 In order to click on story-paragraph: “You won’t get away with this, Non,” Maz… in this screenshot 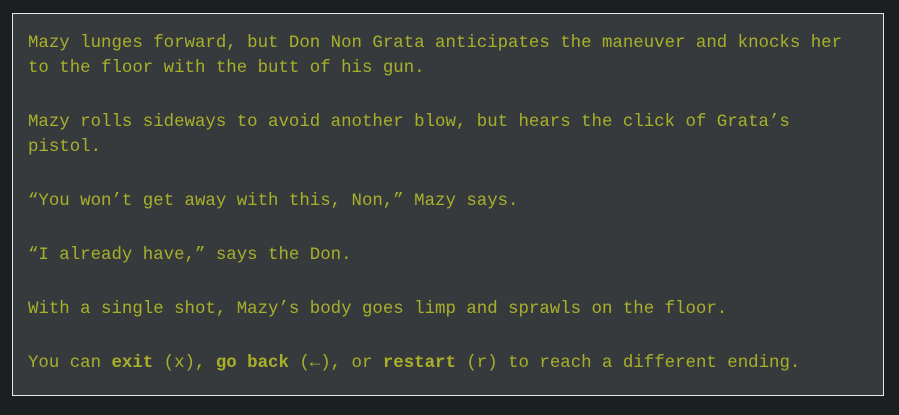, I will do `click(273, 201)`.